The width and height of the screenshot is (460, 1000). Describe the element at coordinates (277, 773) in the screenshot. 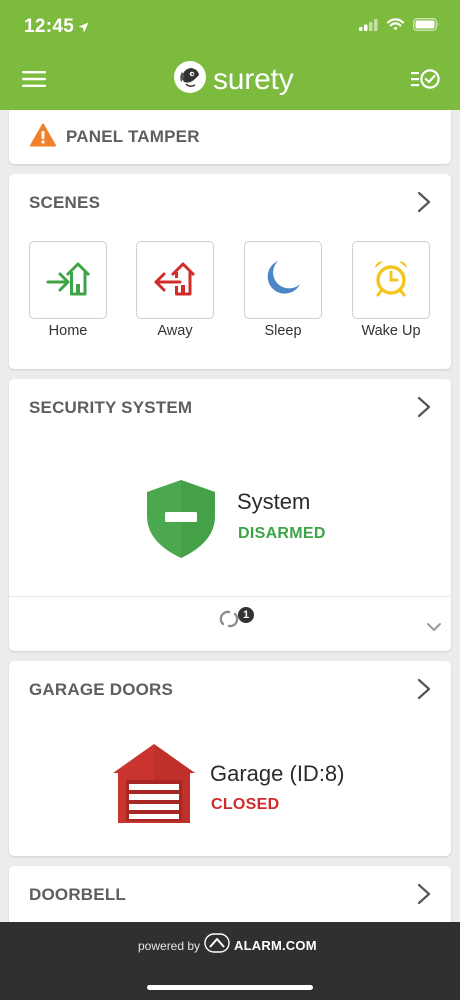

I see `garage-device-name: Garage (ID:8)` at that location.